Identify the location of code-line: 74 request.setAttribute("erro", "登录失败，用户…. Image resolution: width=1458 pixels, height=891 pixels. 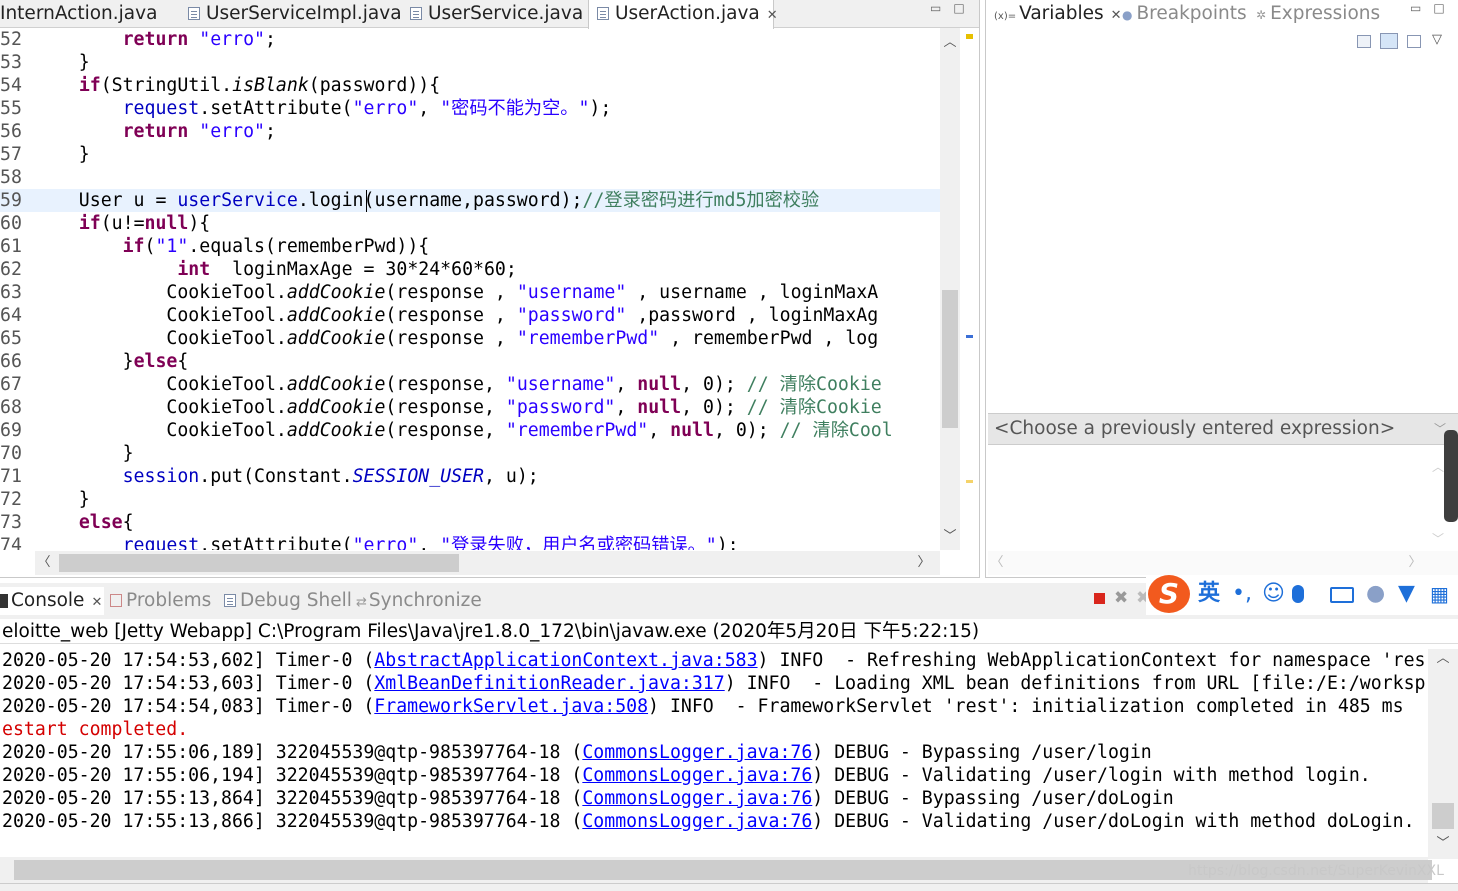
(470, 542).